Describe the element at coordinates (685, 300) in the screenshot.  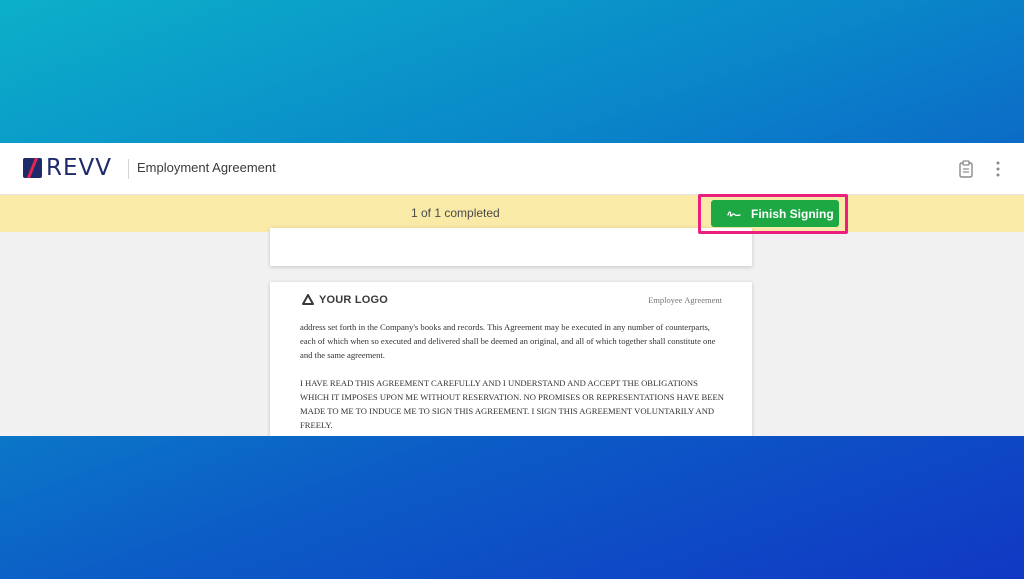
I see `document-header-label: Employee Agreement` at that location.